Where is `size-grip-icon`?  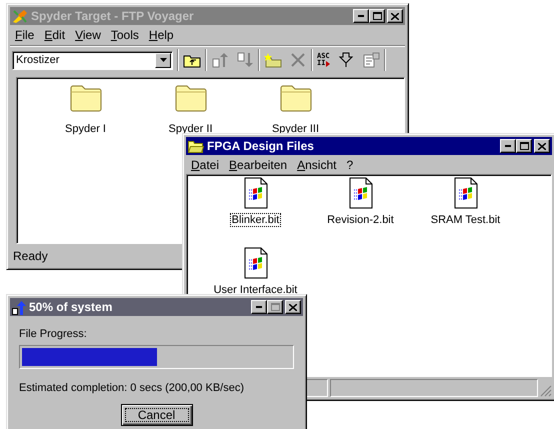
size-grip-icon is located at coordinates (546, 391).